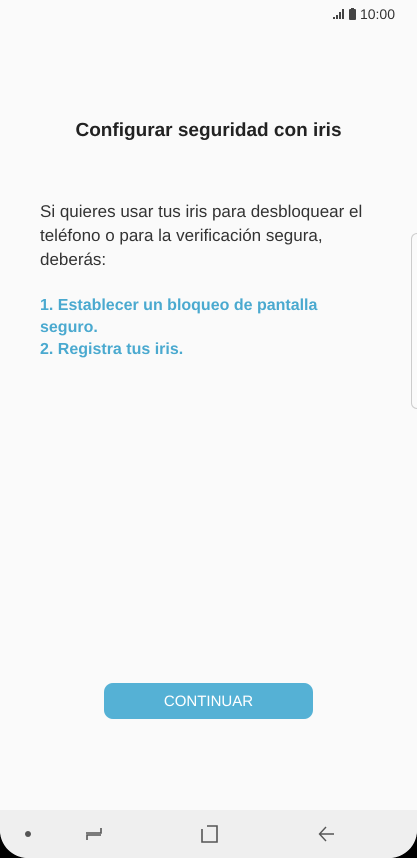  What do you see at coordinates (338, 14) in the screenshot?
I see `signal-icon` at bounding box center [338, 14].